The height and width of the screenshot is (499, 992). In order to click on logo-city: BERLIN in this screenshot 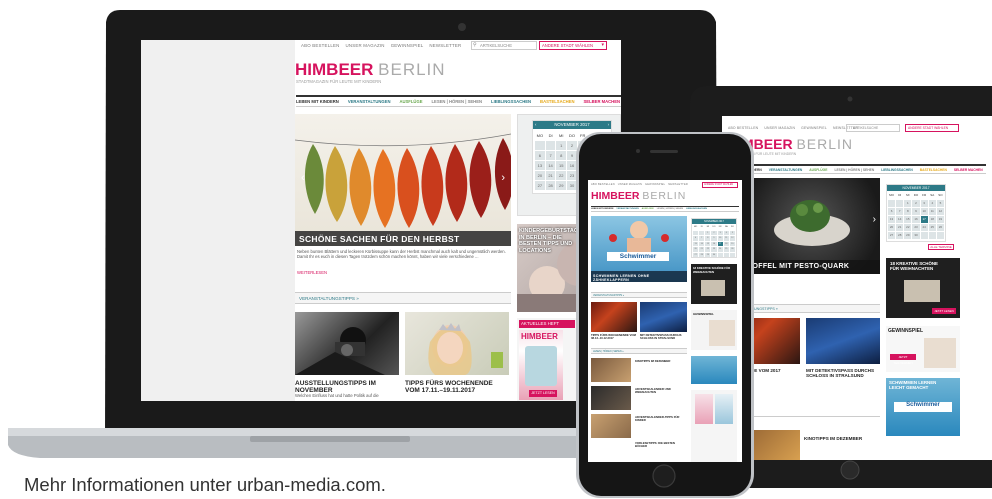, I will do `click(664, 196)`.